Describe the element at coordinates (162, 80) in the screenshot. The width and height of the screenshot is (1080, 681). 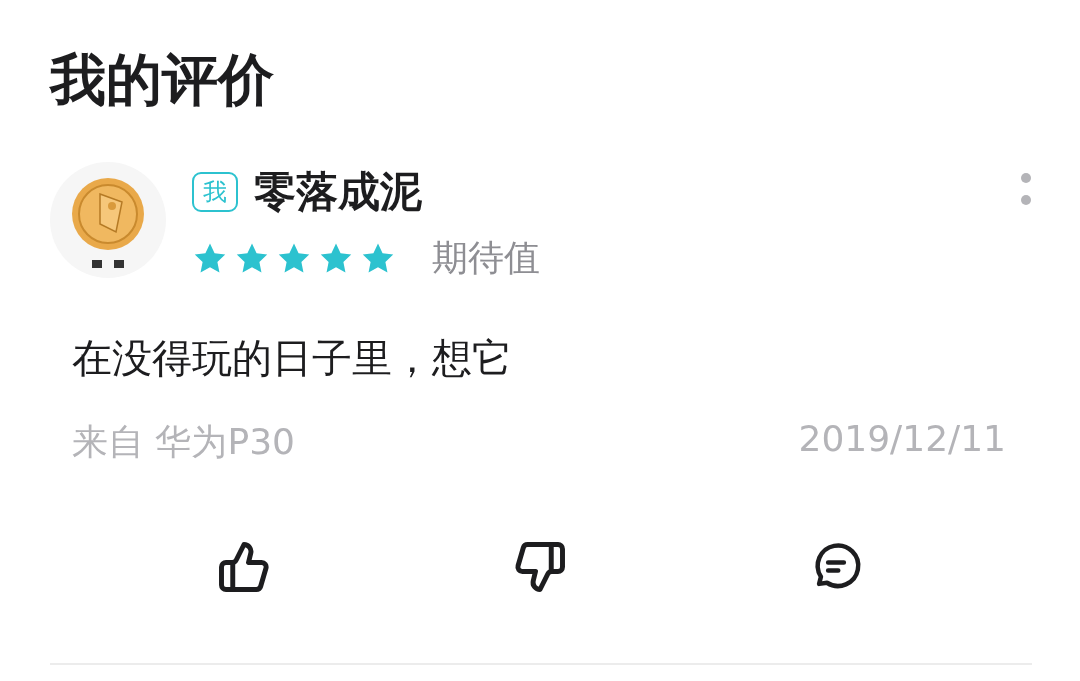
I see `page-title: 我的评价` at that location.